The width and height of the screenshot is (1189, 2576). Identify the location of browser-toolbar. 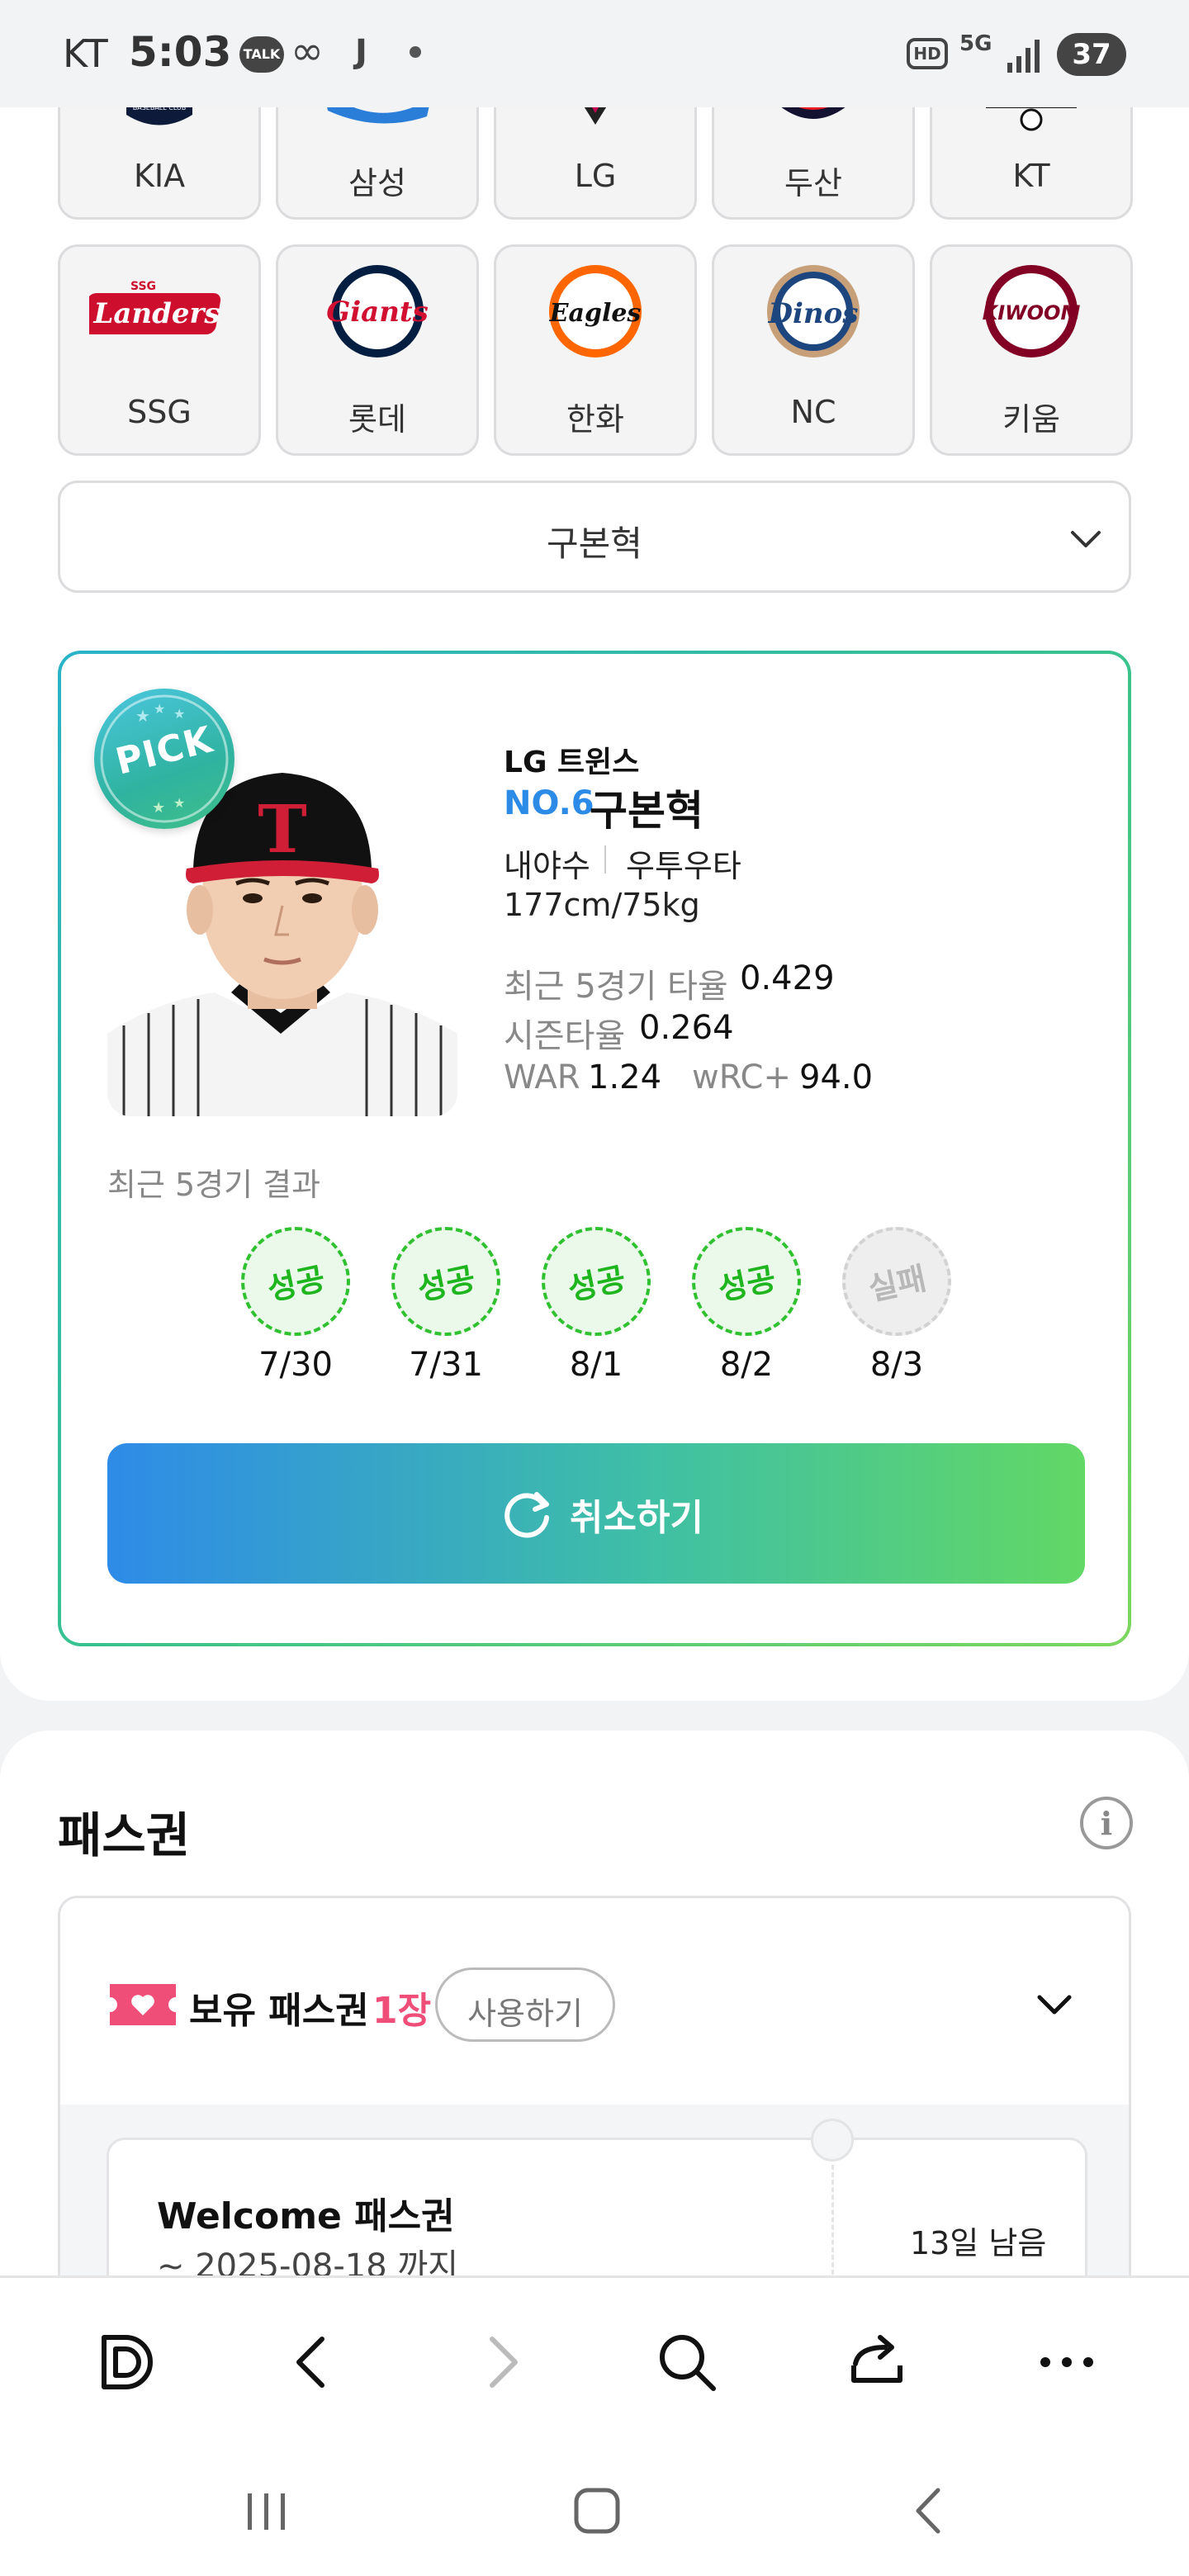
(594, 2358).